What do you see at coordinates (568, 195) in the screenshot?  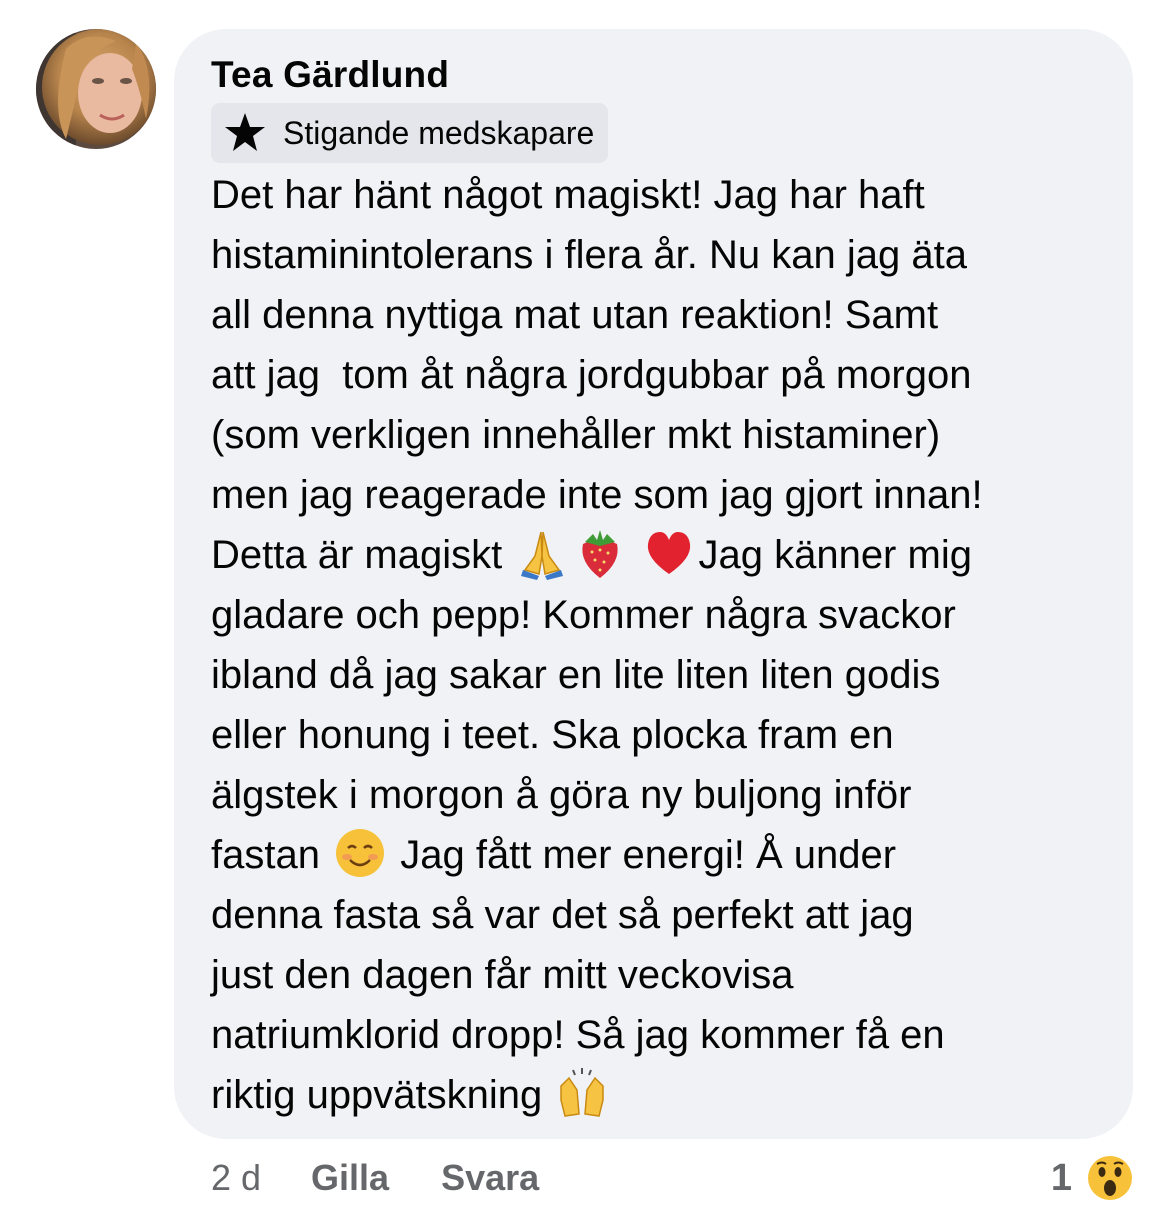 I see `comment-line: Det har hänt något magiskt! Jag har haft` at bounding box center [568, 195].